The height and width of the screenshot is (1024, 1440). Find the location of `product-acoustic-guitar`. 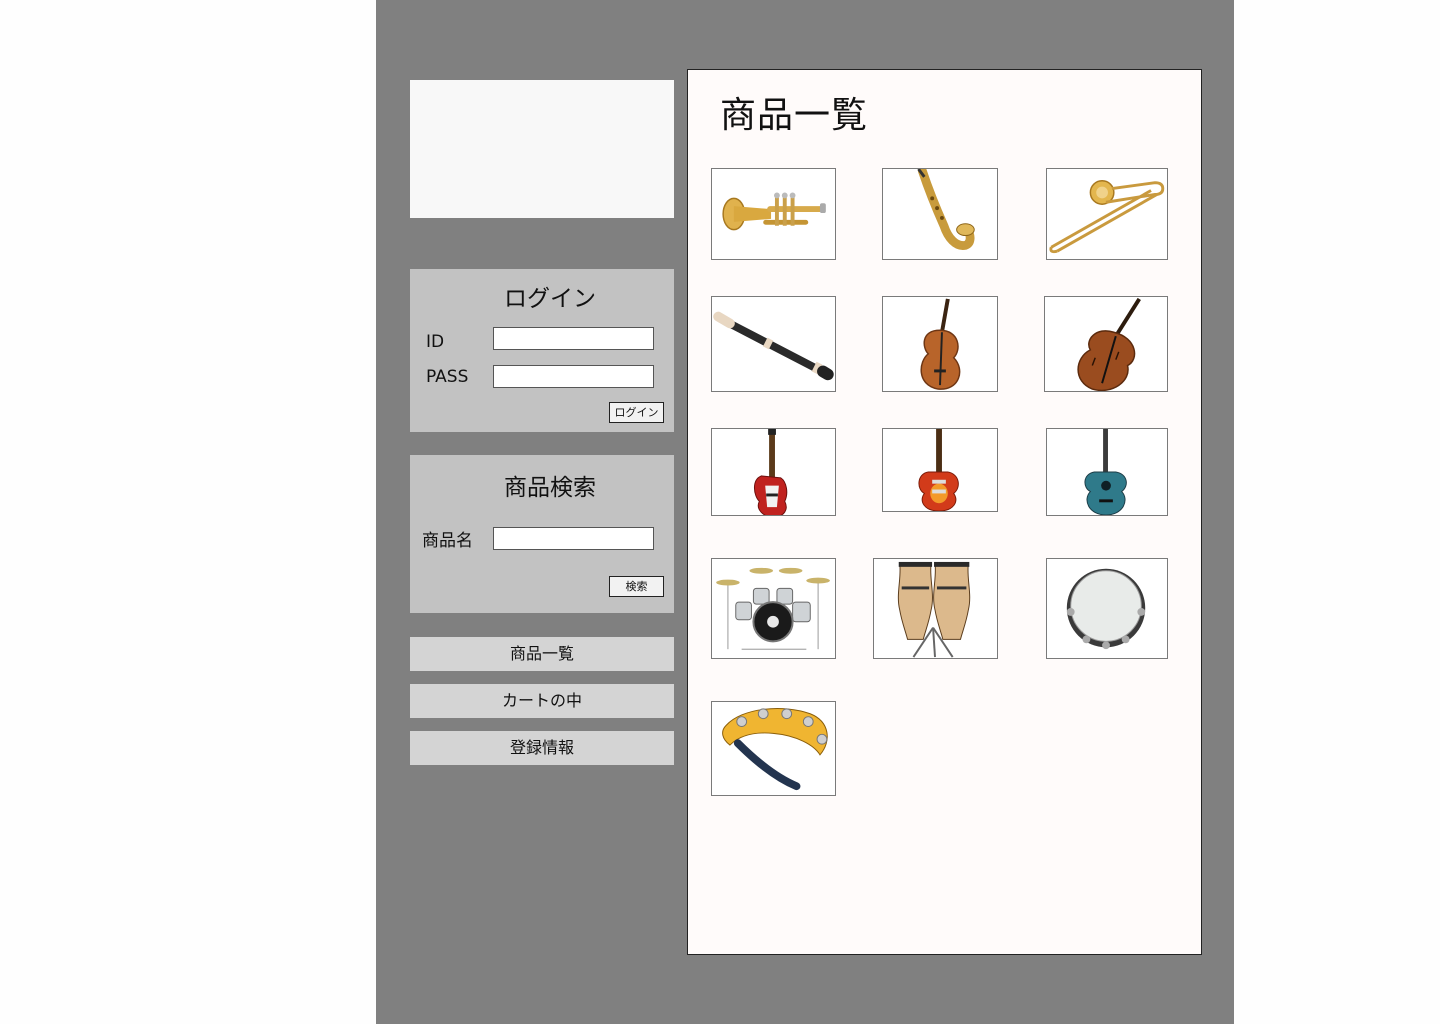

product-acoustic-guitar is located at coordinates (1107, 472).